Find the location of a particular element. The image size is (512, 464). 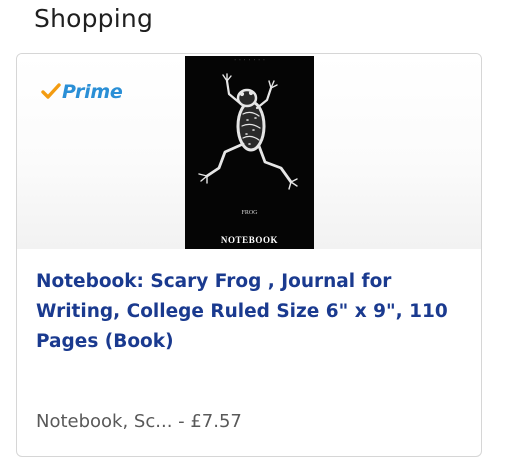

book-cover-footer: NOTEBOOK is located at coordinates (249, 240).